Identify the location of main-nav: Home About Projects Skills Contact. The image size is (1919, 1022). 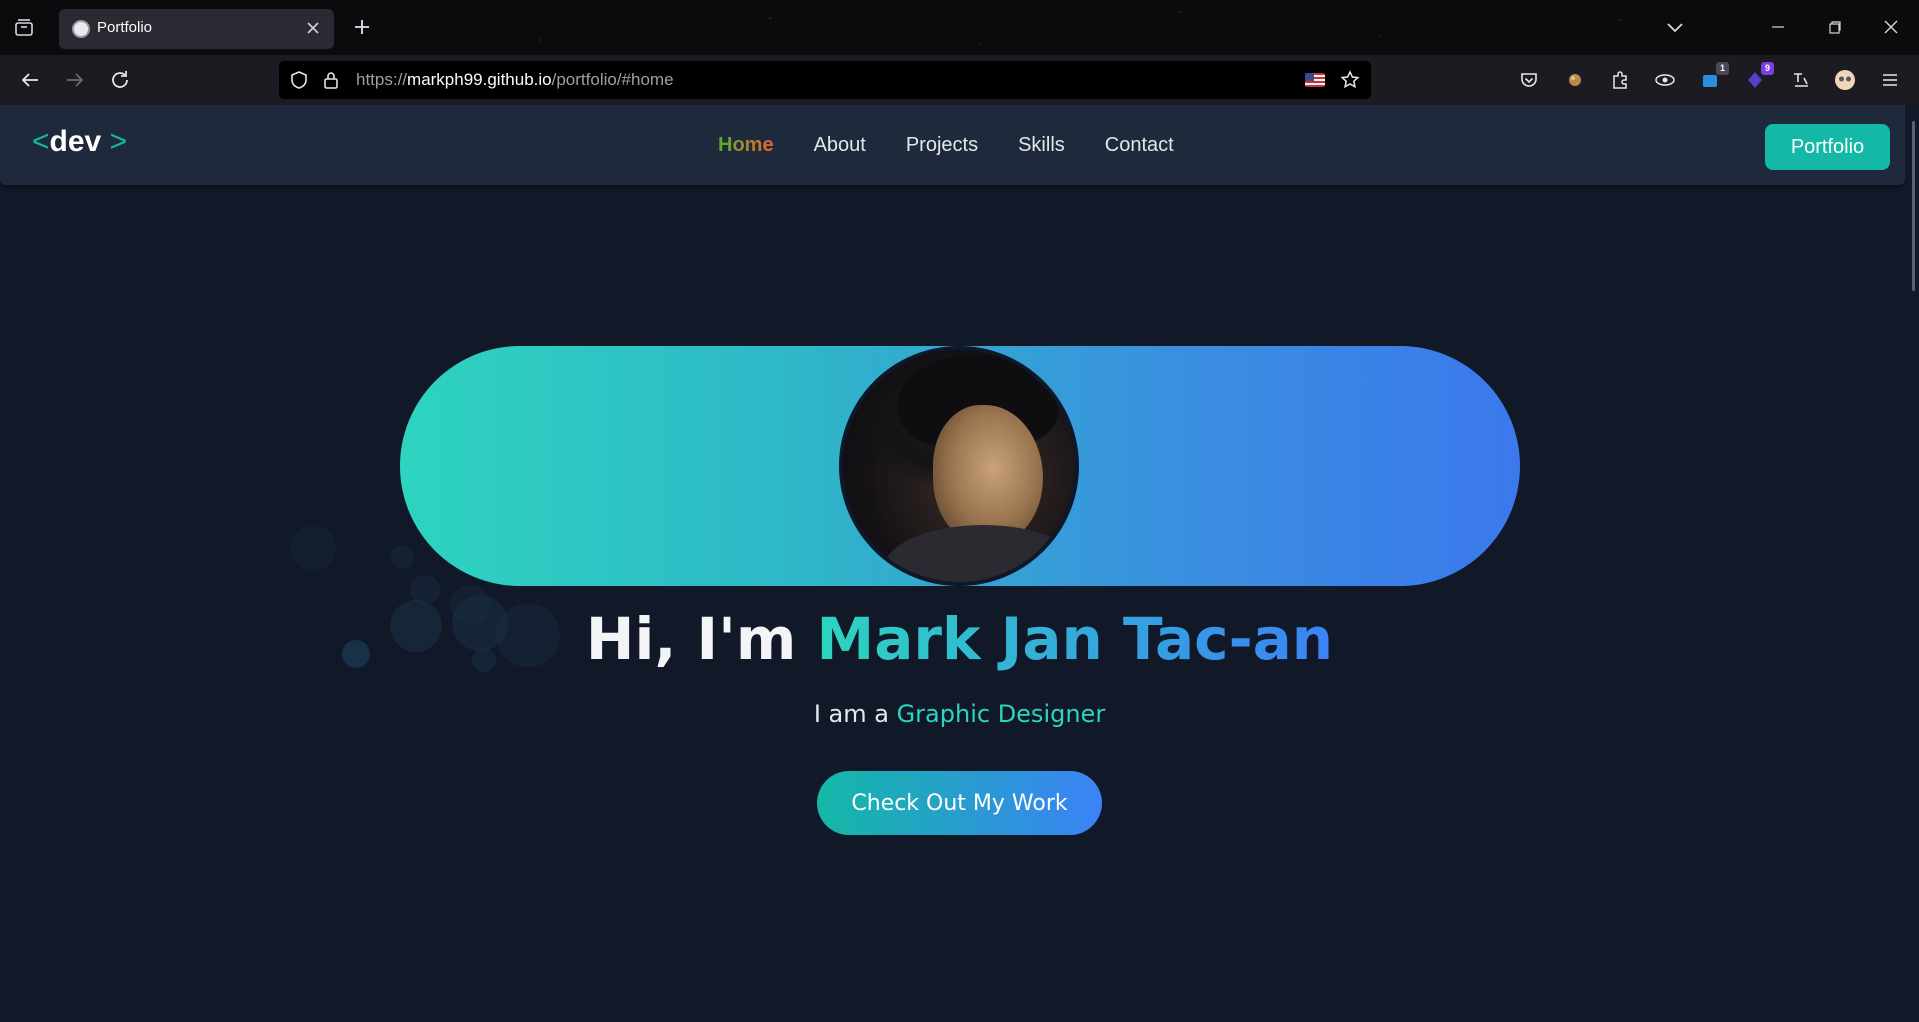
(946, 145).